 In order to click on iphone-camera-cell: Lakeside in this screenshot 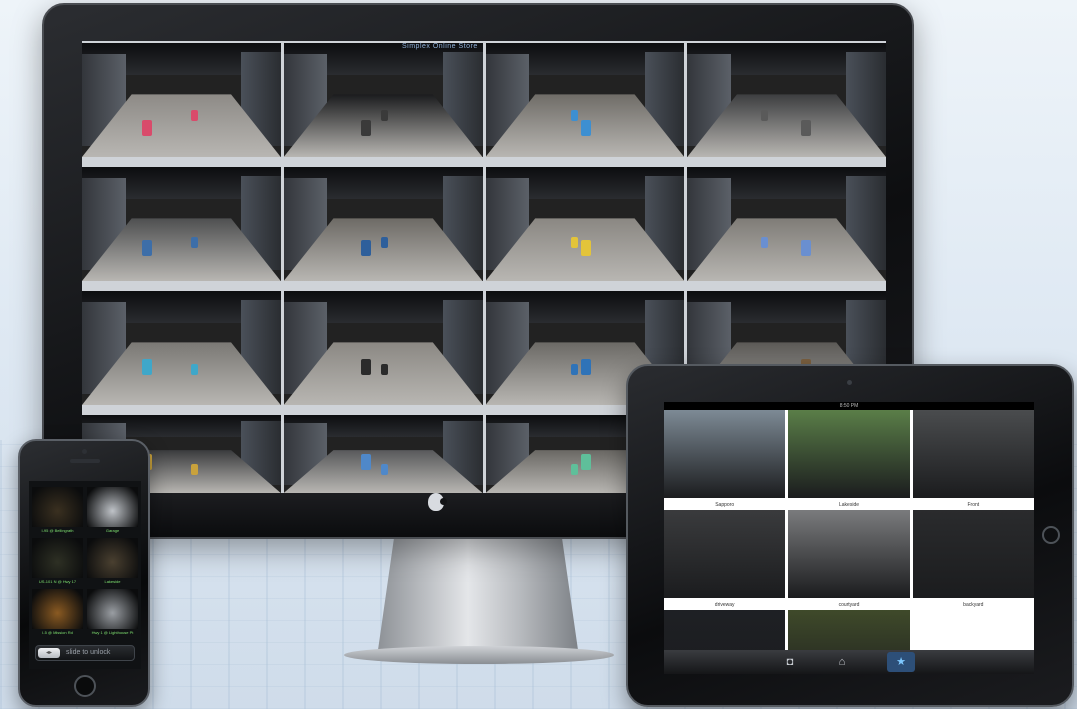, I will do `click(112, 562)`.